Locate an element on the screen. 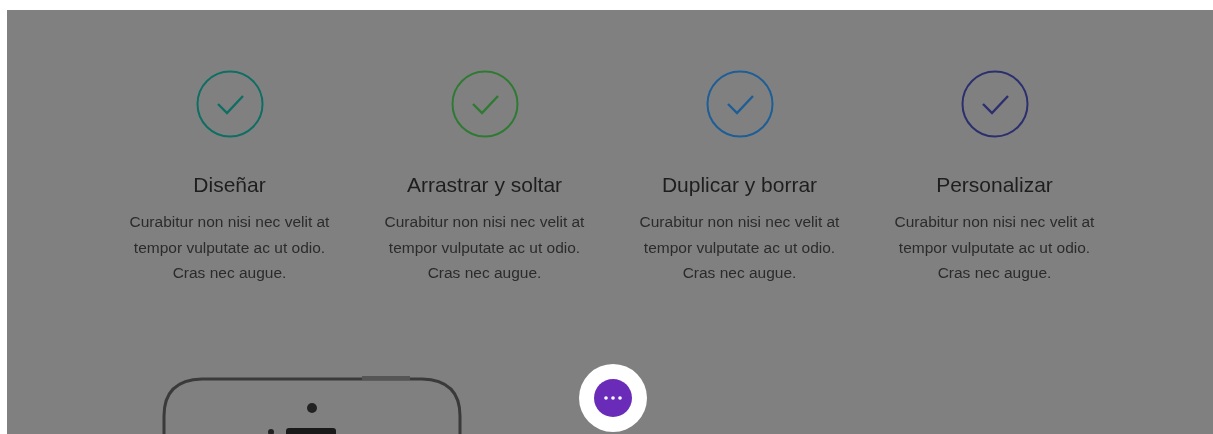 The image size is (1213, 434). feature-title: Diseñar is located at coordinates (229, 185).